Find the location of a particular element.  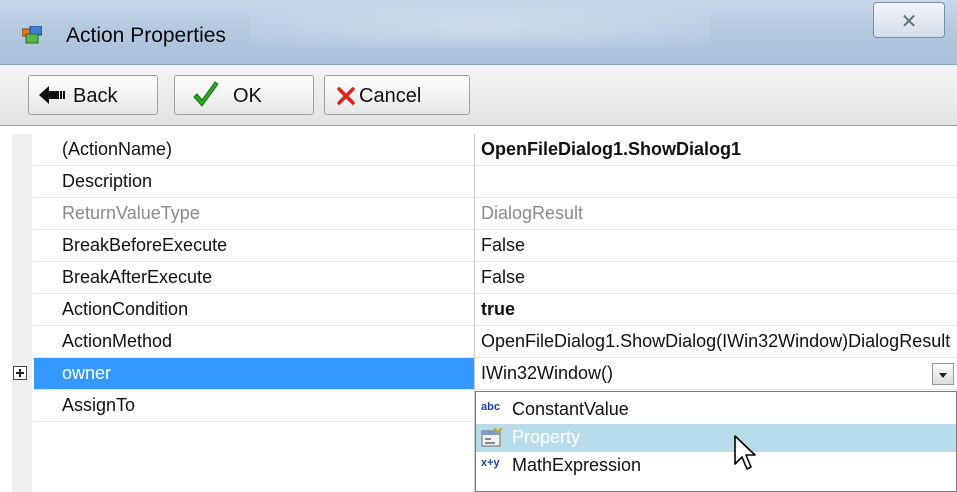

close-icon: ✕ is located at coordinates (909, 22).